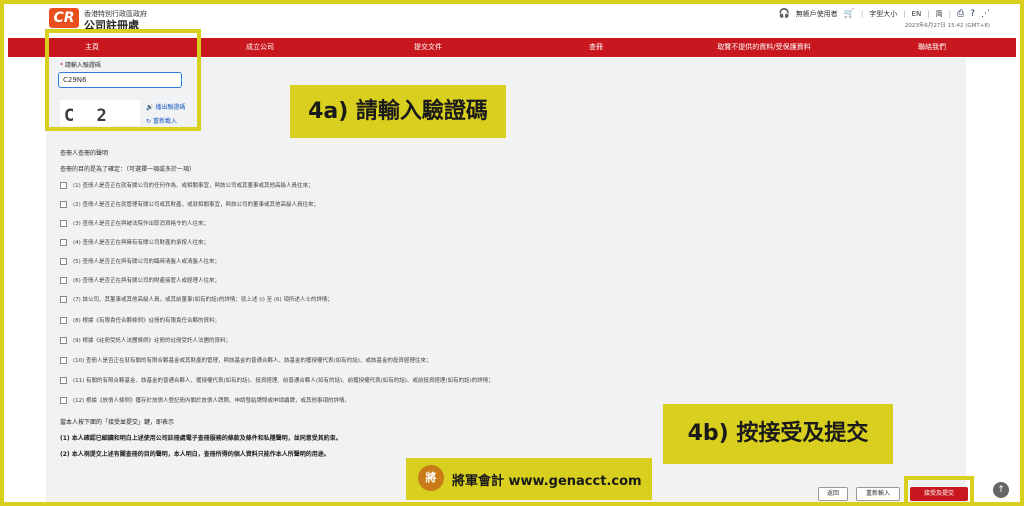  What do you see at coordinates (260, 47) in the screenshot?
I see `nav-incorporate: 成立公司` at bounding box center [260, 47].